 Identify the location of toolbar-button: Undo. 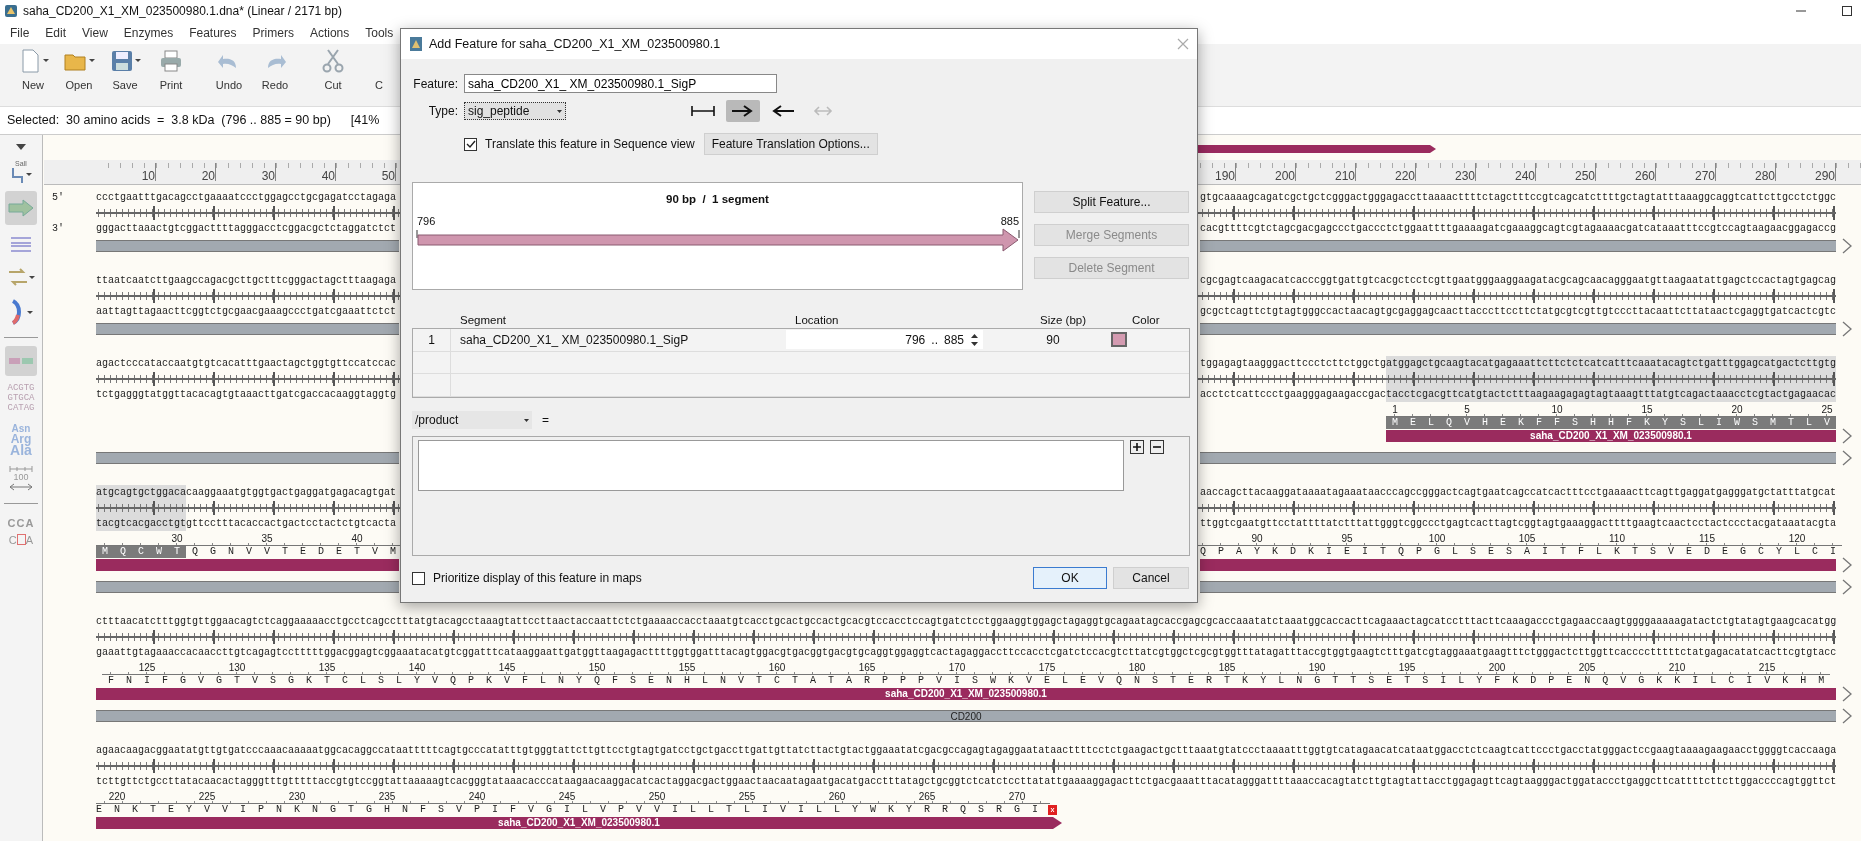
(229, 71).